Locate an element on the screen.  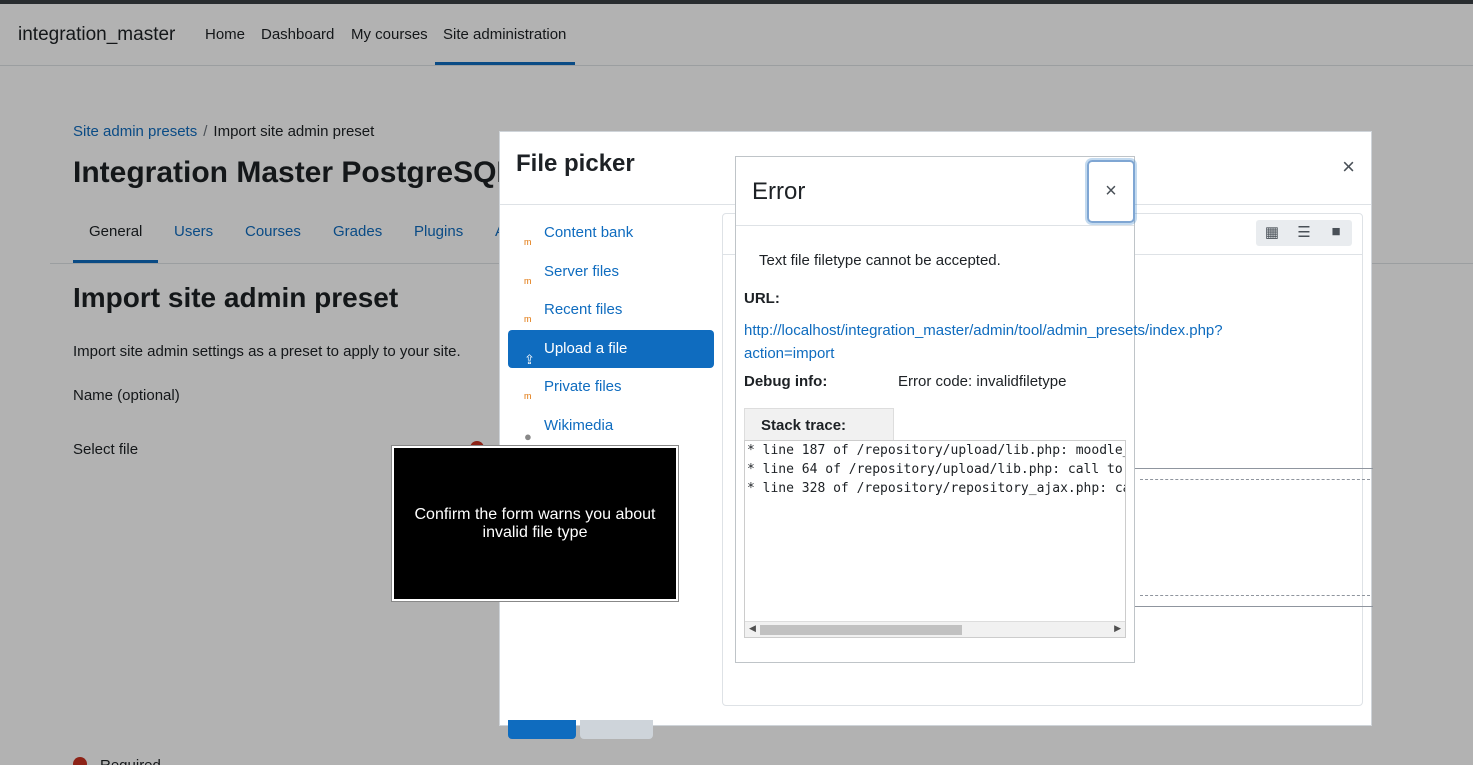
repo-content-bank: ᵐ Content bank is located at coordinates (611, 233).